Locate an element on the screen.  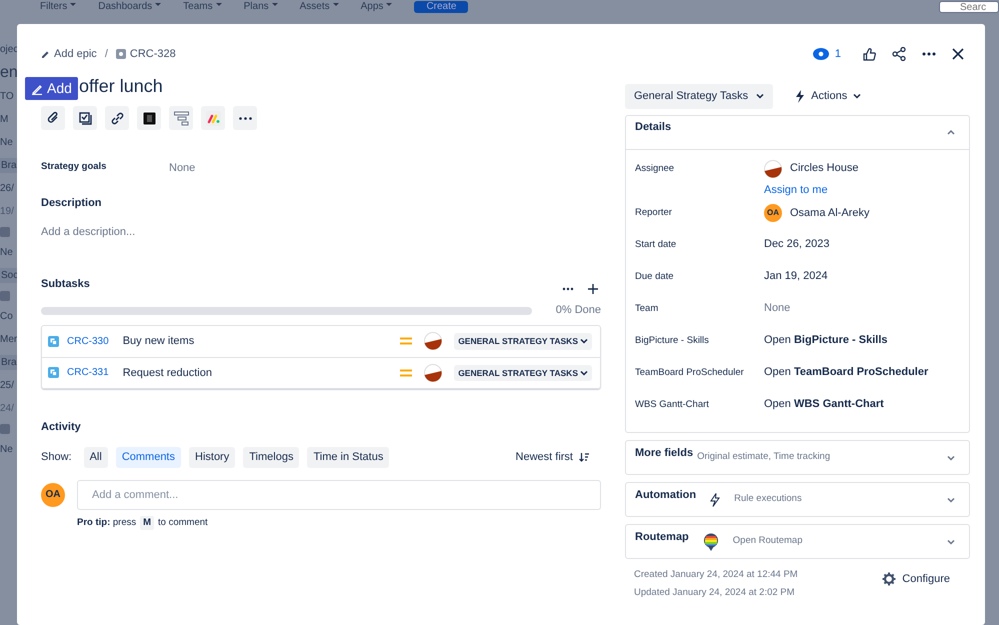
collapsible-panel-header: More fields Original estimate, Time tracking is located at coordinates (797, 457).